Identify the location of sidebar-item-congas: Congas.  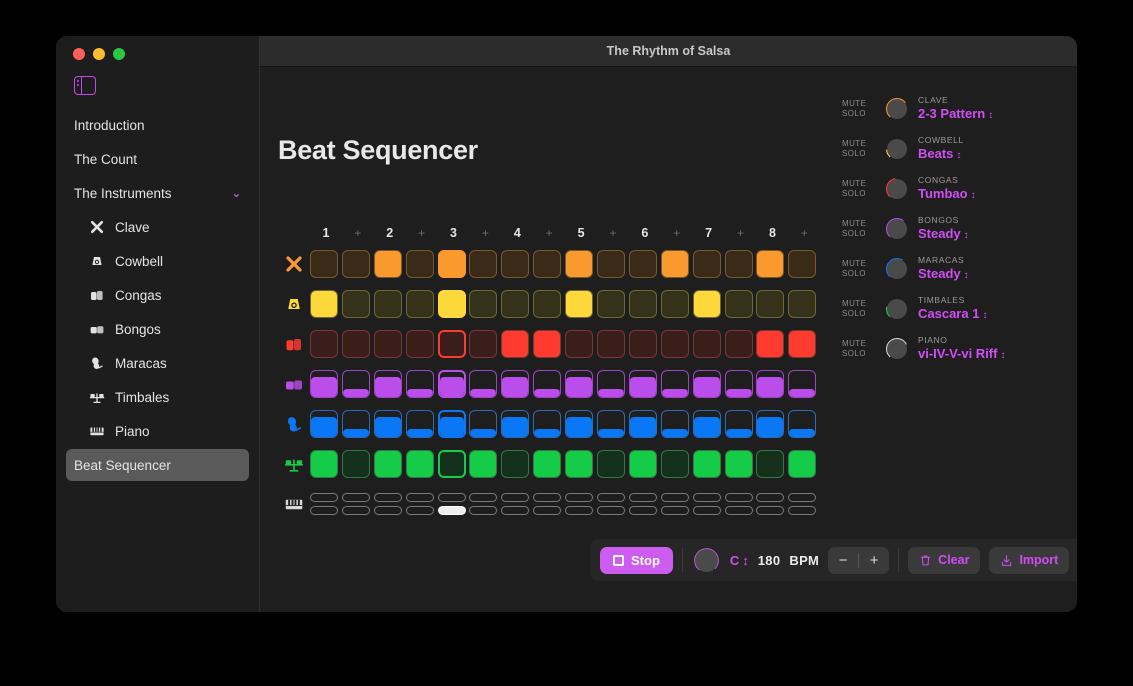
(157, 295).